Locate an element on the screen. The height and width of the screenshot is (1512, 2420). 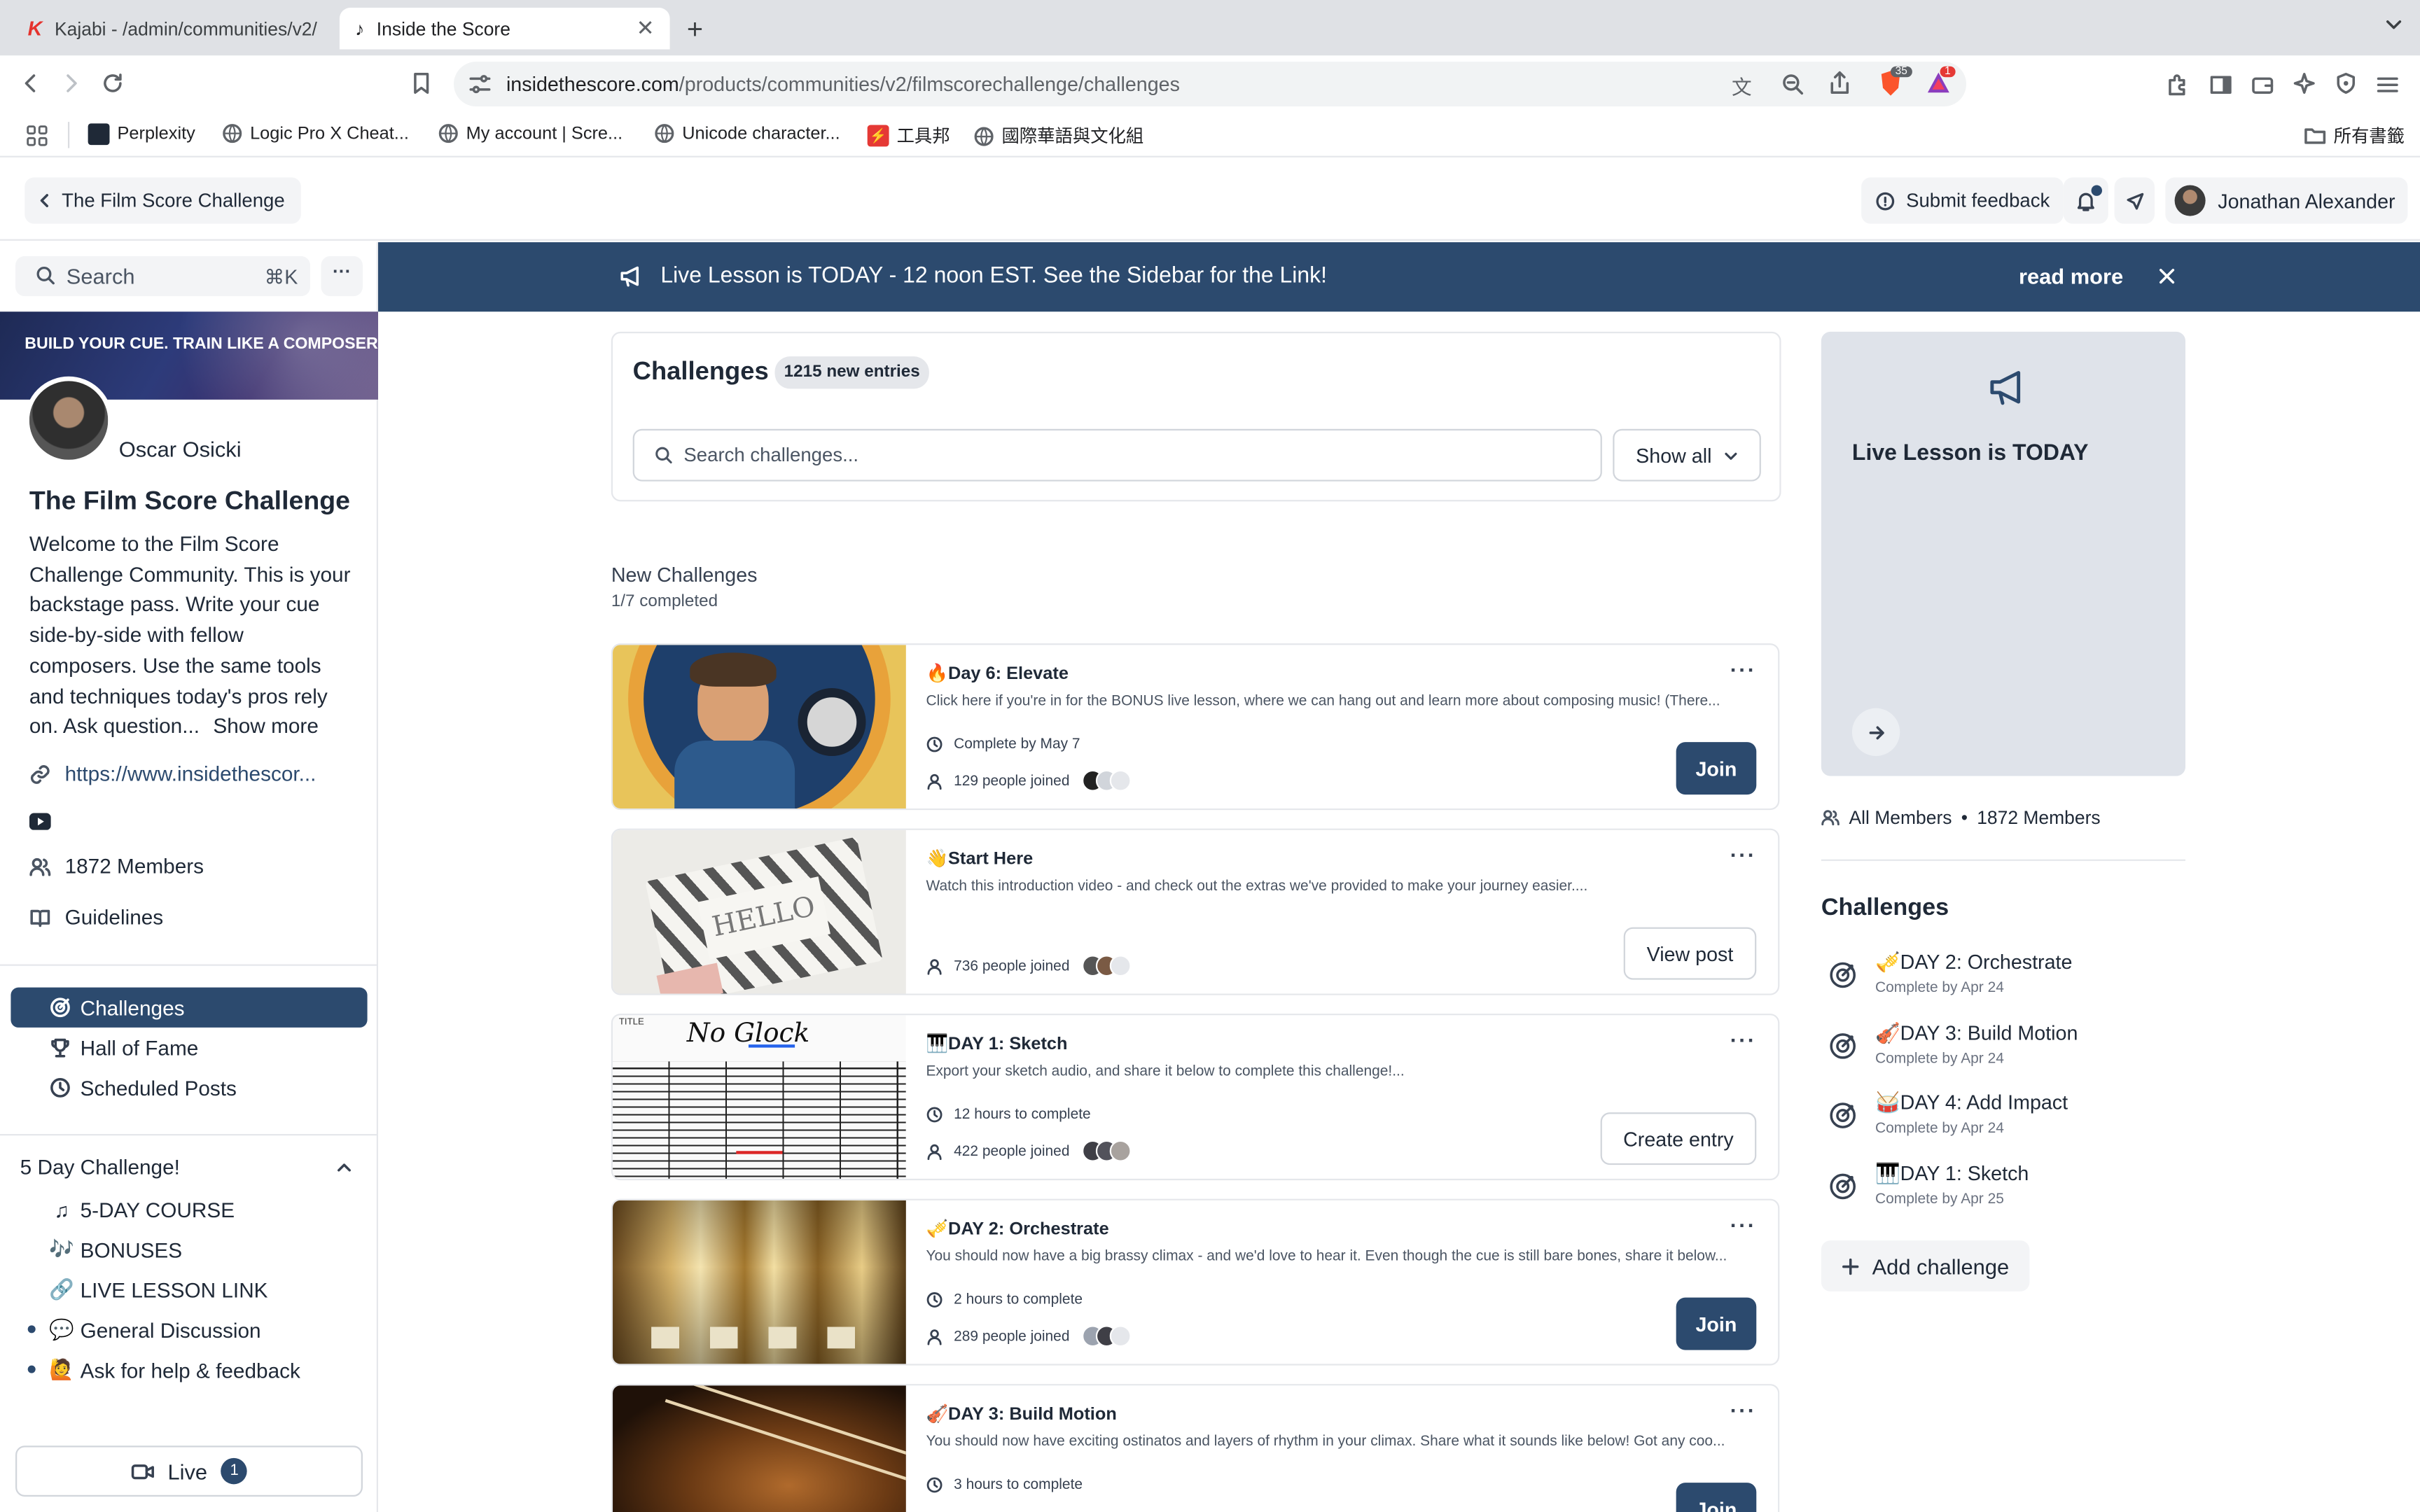
arrow-right-icon is located at coordinates (1876, 732).